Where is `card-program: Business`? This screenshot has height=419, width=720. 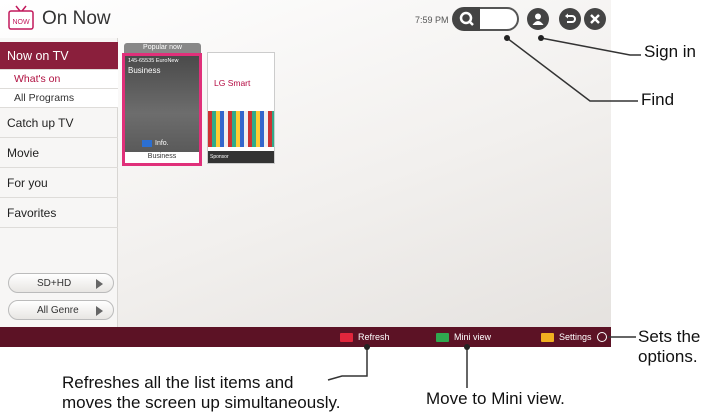
card-program: Business is located at coordinates (144, 70).